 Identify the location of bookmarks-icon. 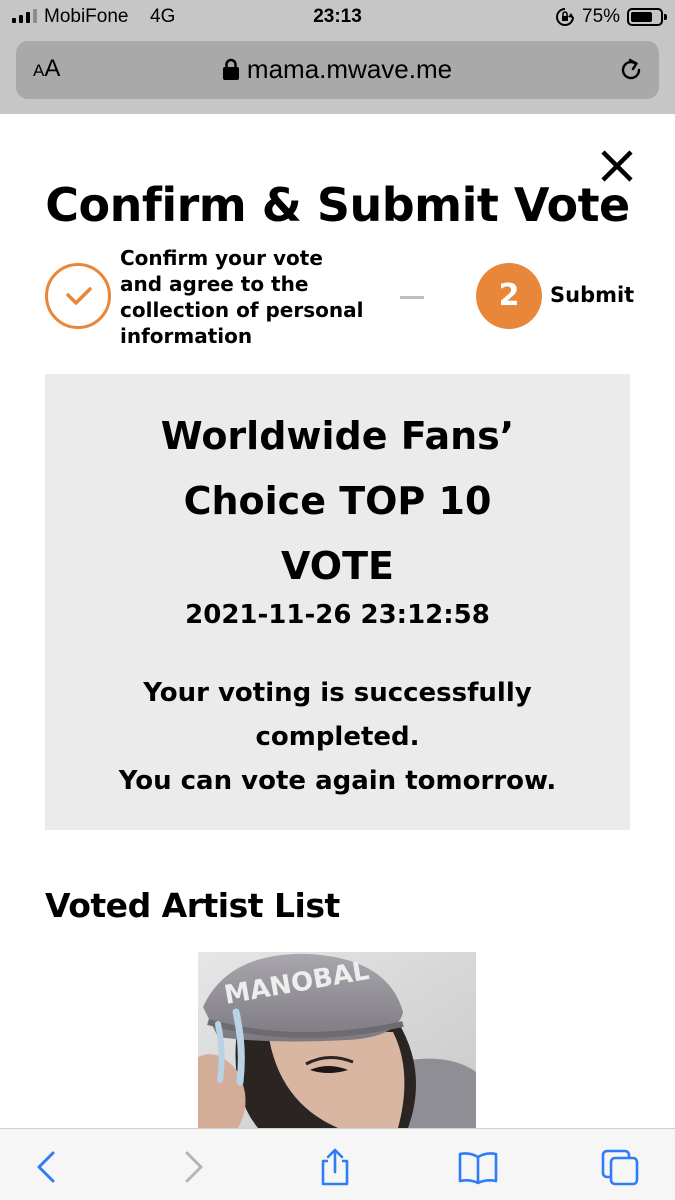
(478, 1167).